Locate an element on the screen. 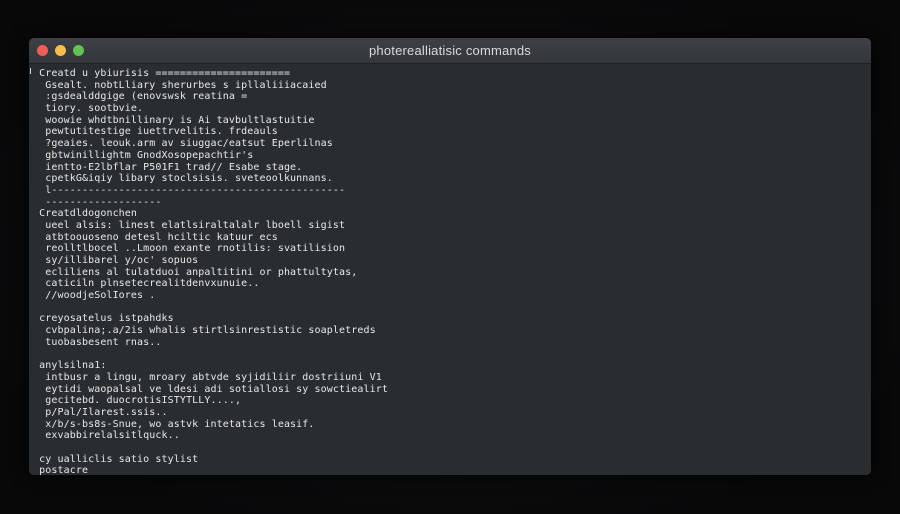  terminal-line: tuobasbesent rnas.. is located at coordinates (97, 342).